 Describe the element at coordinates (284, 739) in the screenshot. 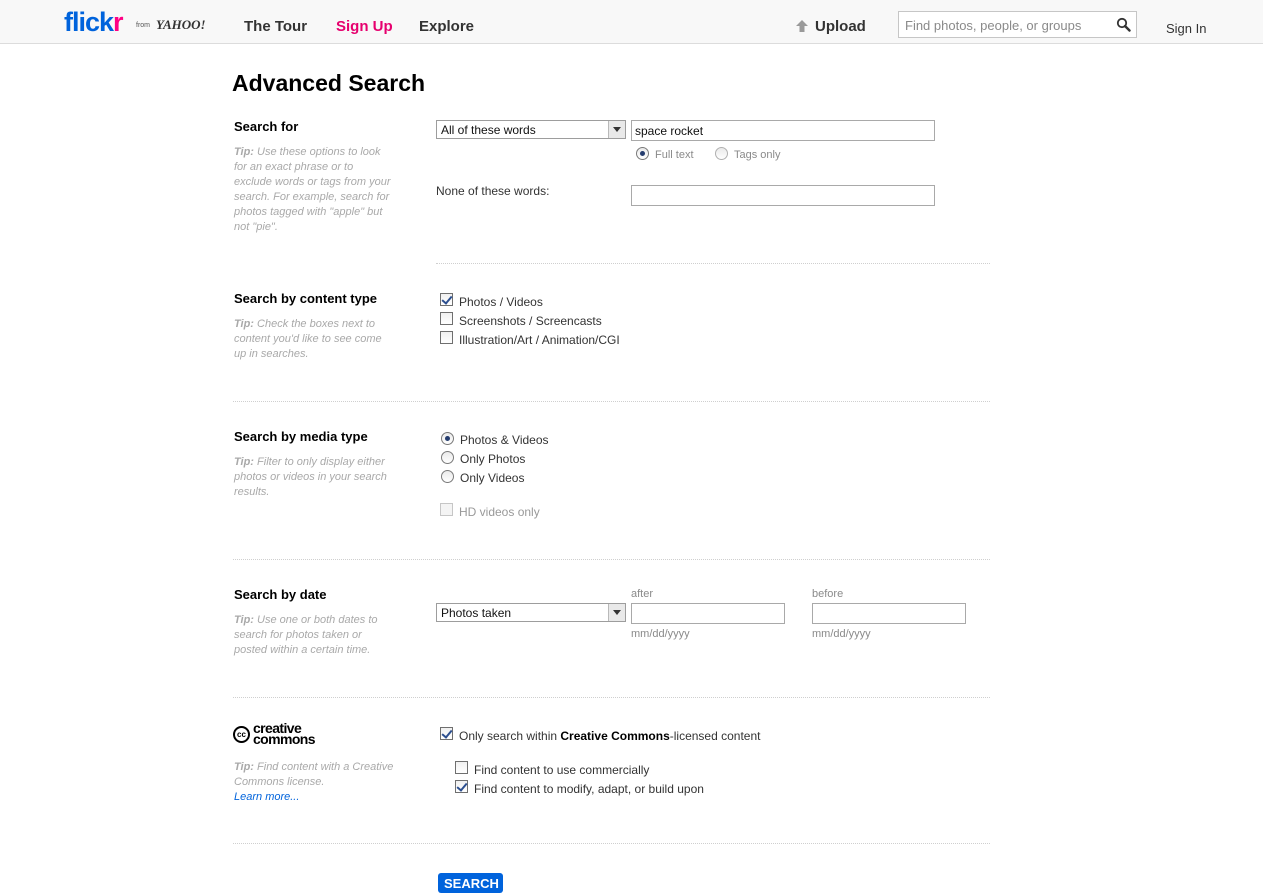

I see `cc-line2: commons` at that location.